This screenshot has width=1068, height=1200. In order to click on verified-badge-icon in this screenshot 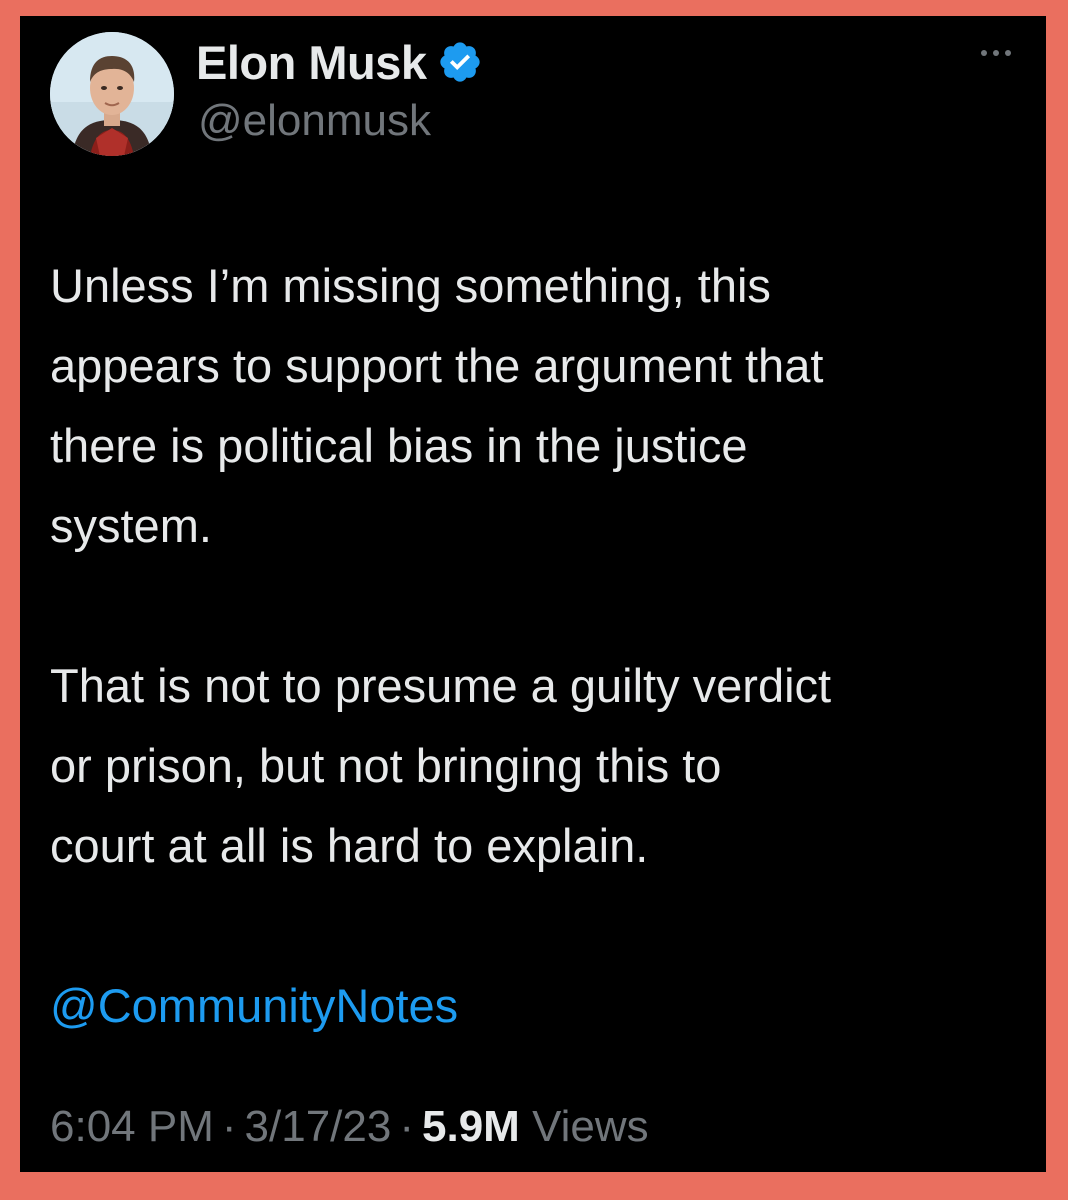, I will do `click(460, 62)`.